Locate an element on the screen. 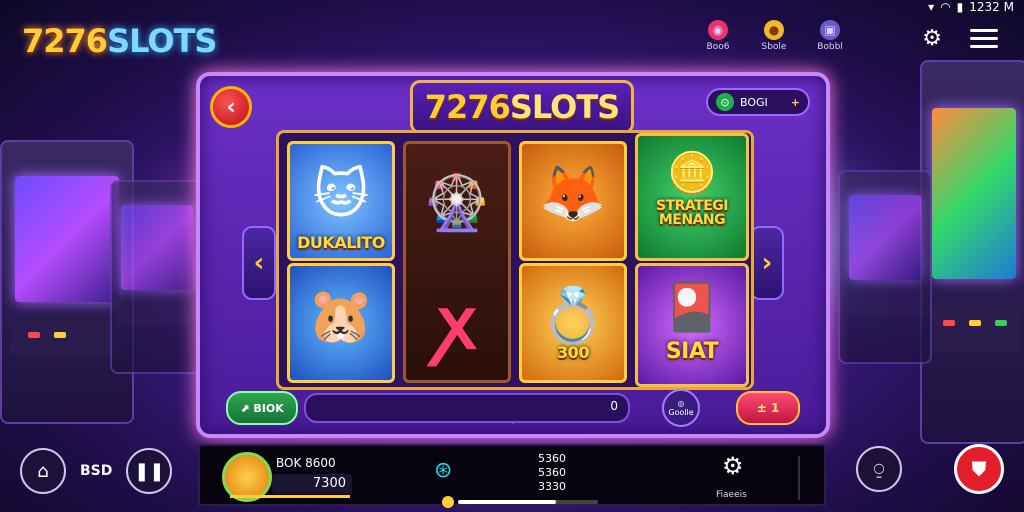 This screenshot has width=1024, height=512. home-button: ⌂ is located at coordinates (43, 471).